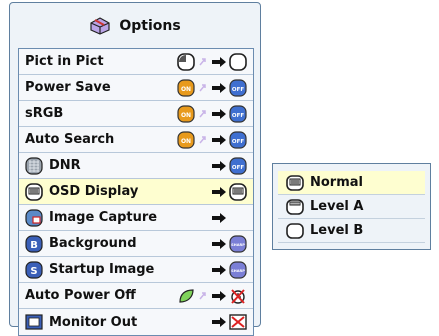 This screenshot has width=439, height=336. What do you see at coordinates (186, 62) in the screenshot?
I see `pip-off-icon` at bounding box center [186, 62].